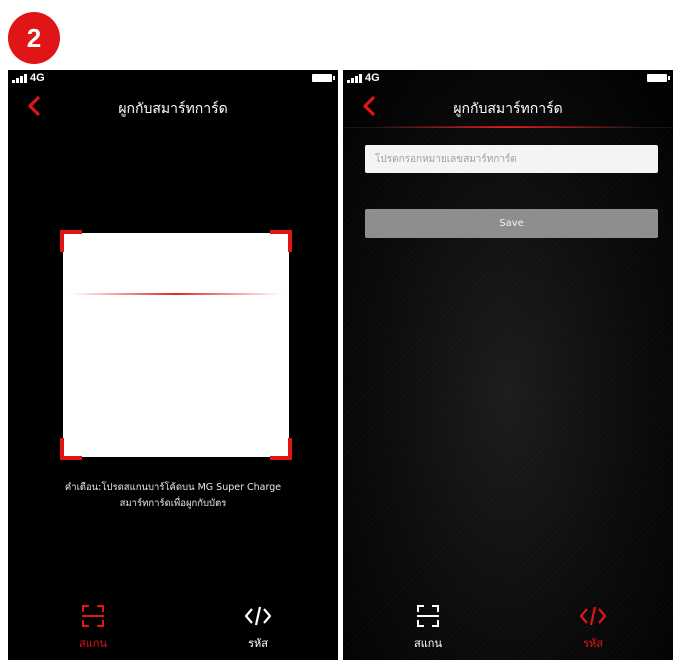 The height and width of the screenshot is (660, 673). What do you see at coordinates (173, 503) in the screenshot?
I see `hint-line: สมาร์ทการ์ดเพื่อผูกกับบัตร` at bounding box center [173, 503].